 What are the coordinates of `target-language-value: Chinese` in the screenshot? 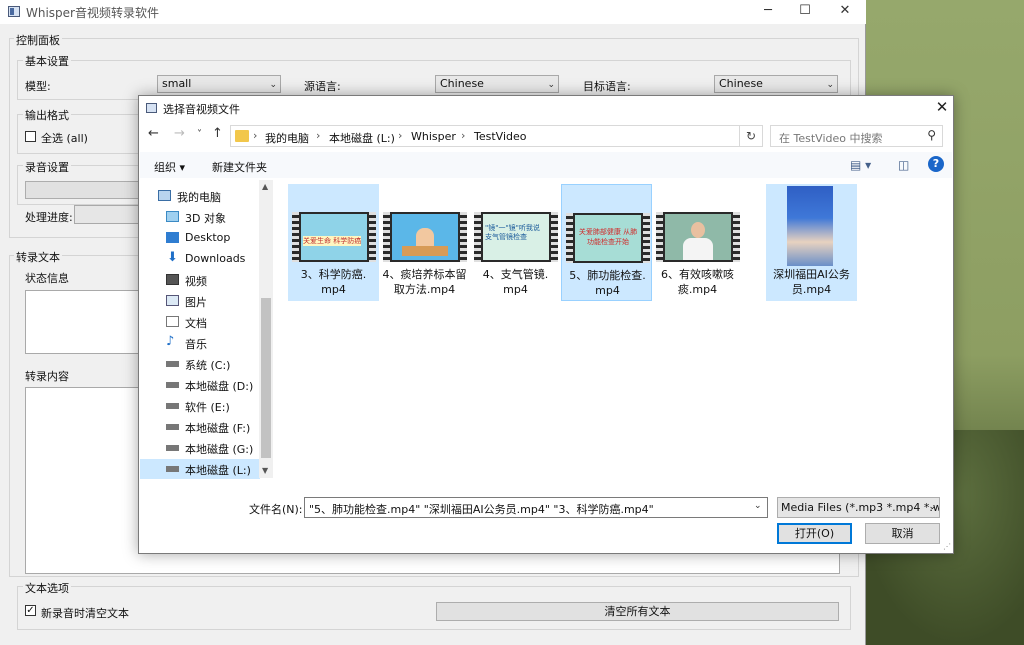 It's located at (741, 83).